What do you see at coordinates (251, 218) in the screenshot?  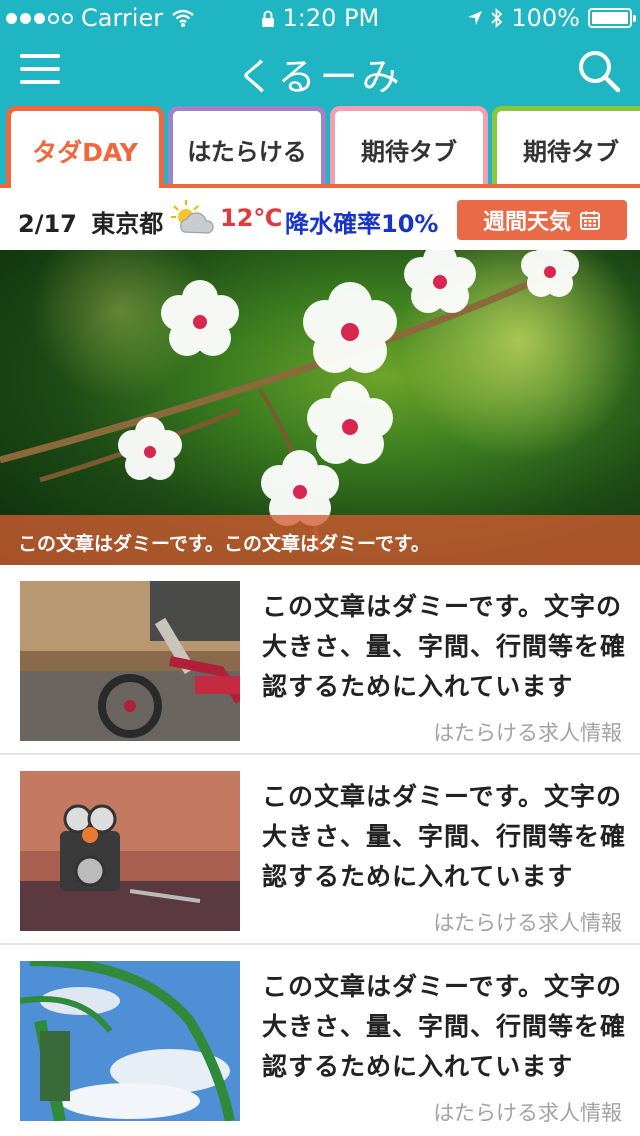 I see `temperature: 12℃` at bounding box center [251, 218].